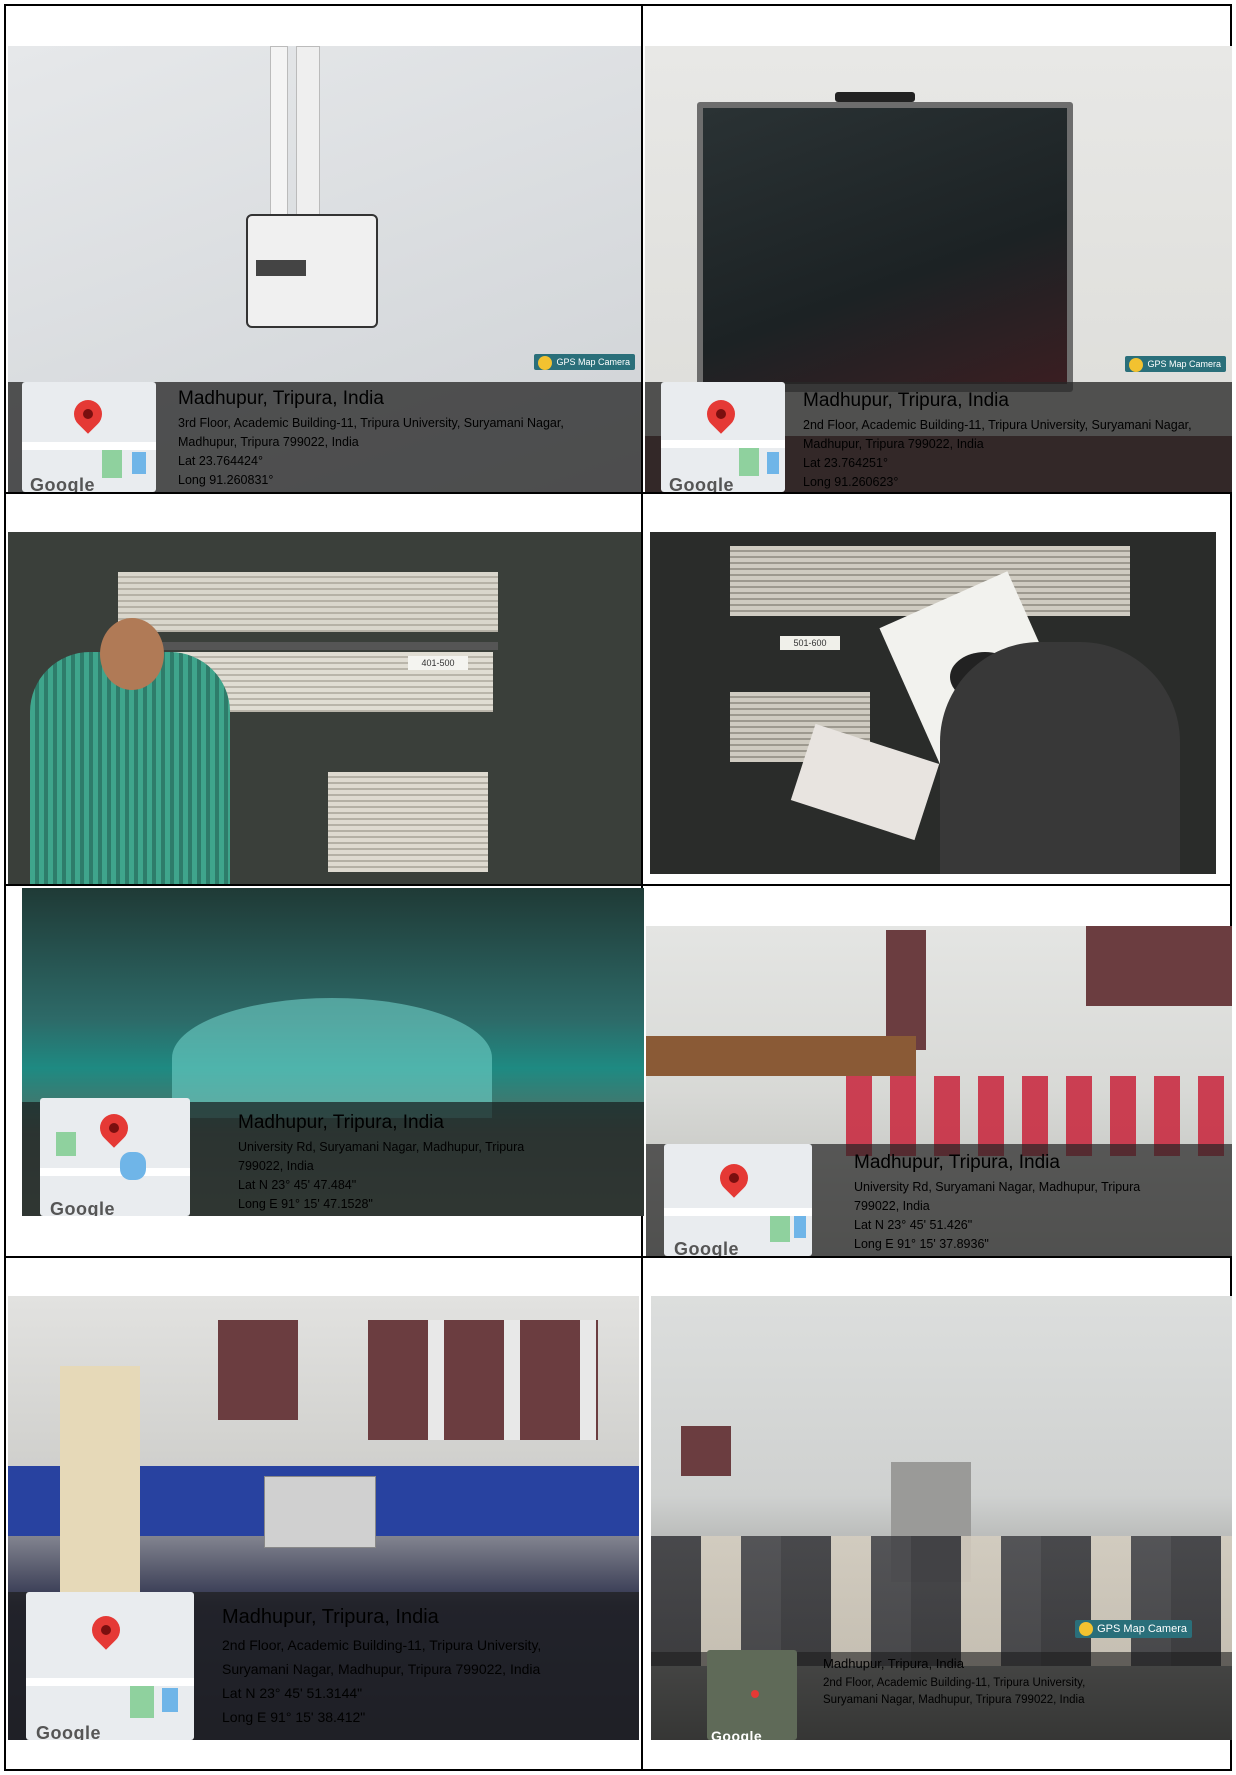 This screenshot has width=1236, height=1775. What do you see at coordinates (294, 1717) in the screenshot?
I see `longitude: Long E 91° 15' 38.412"` at bounding box center [294, 1717].